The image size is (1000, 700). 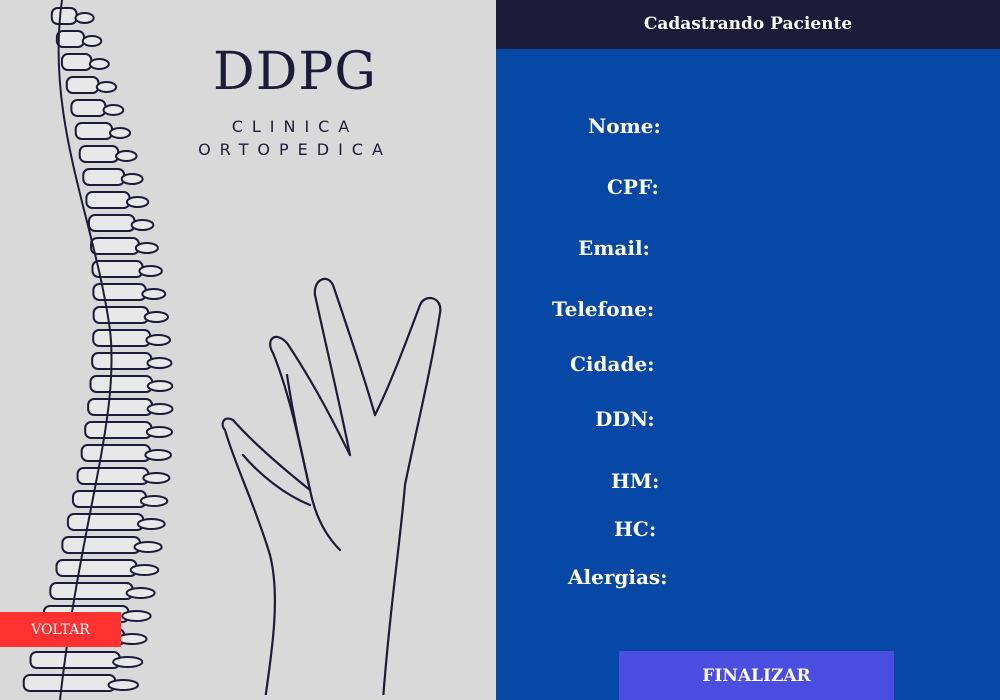 What do you see at coordinates (625, 419) in the screenshot?
I see `label-ddn: DDN:` at bounding box center [625, 419].